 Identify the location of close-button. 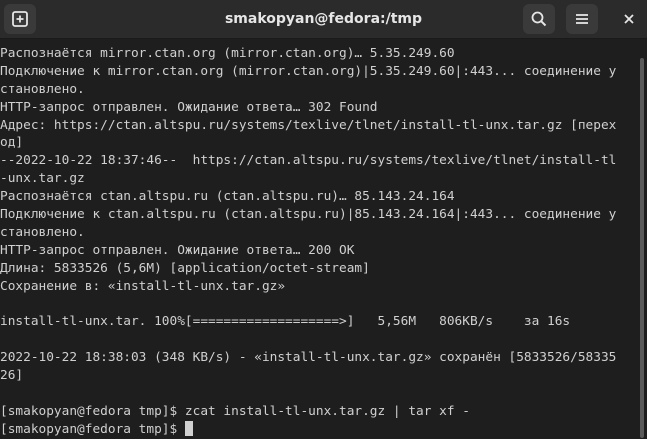
(629, 19).